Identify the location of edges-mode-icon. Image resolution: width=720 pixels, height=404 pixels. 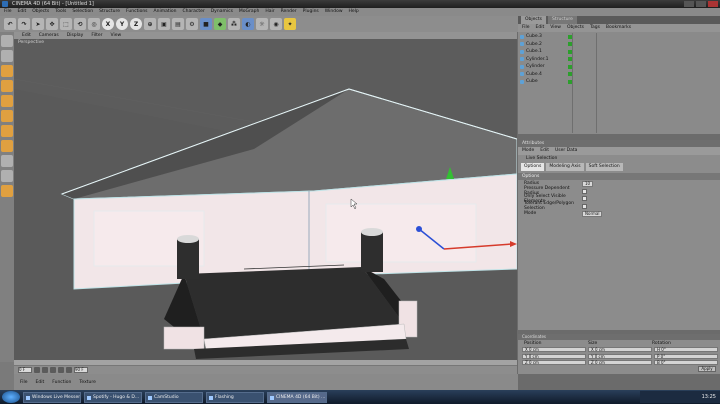
(7, 131).